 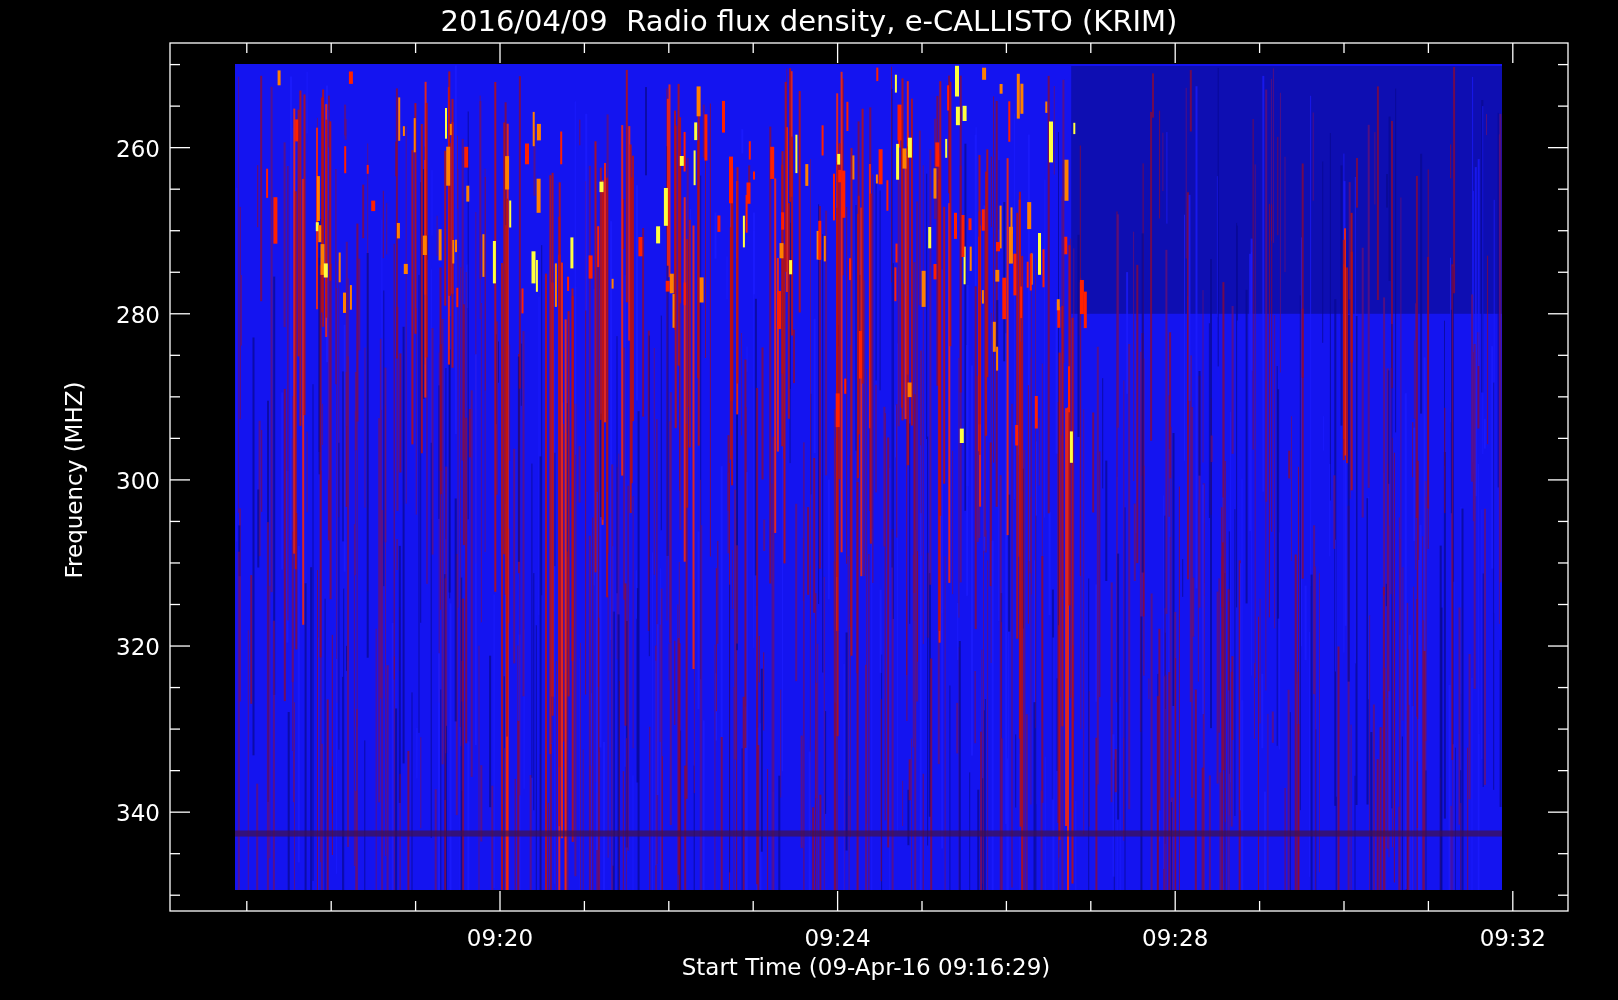 I want to click on y-tick-label: 260, so click(x=138, y=148).